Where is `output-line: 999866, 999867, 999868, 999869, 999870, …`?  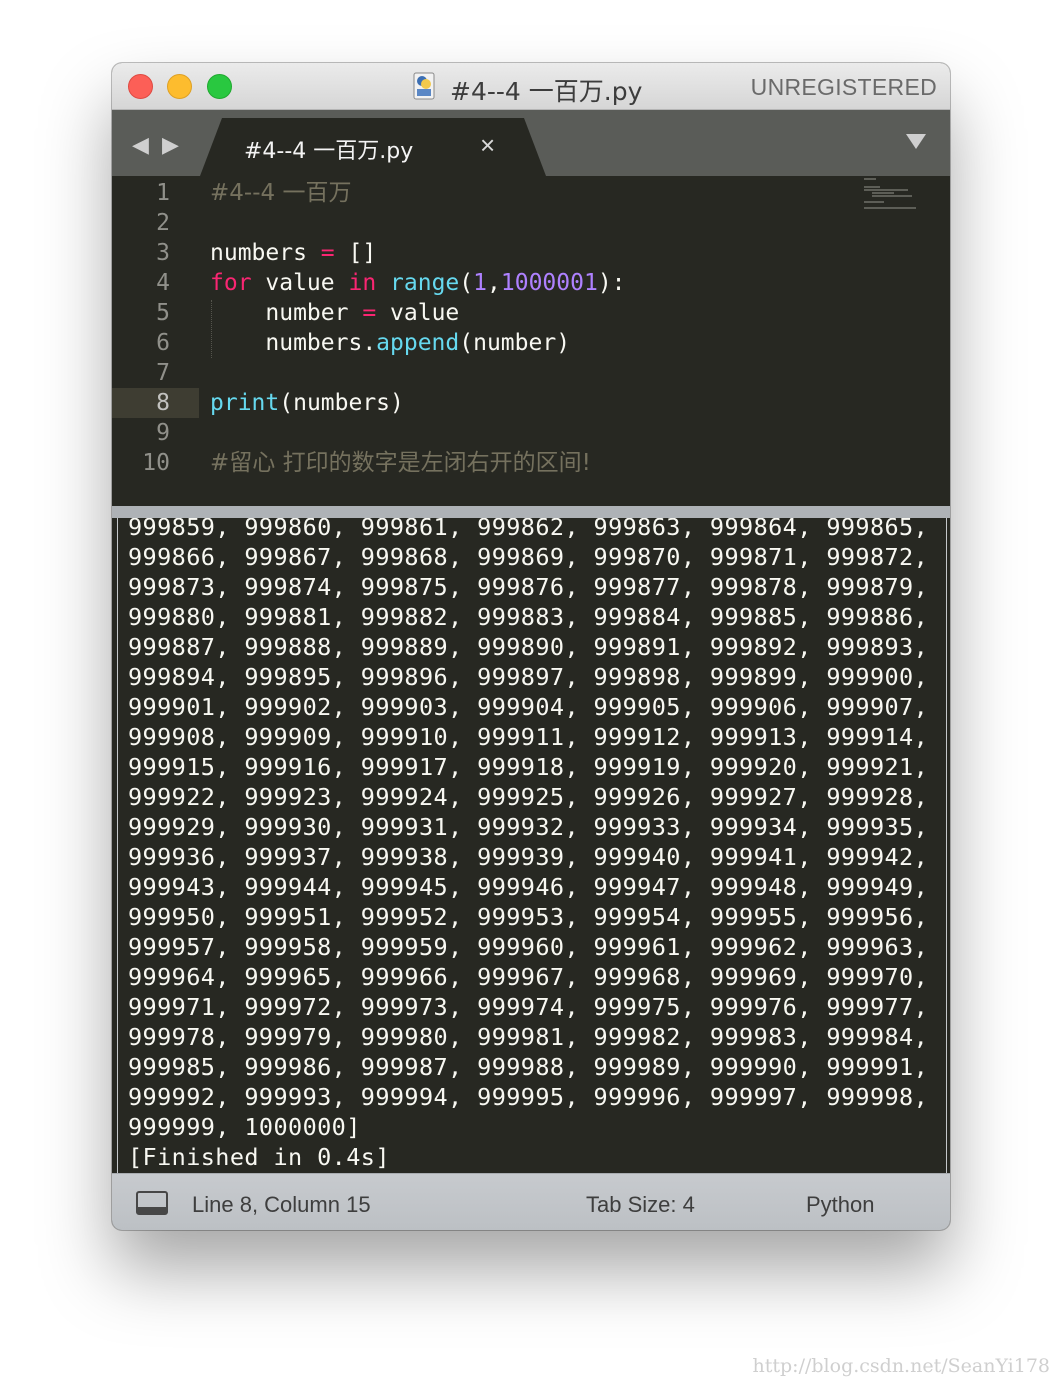
output-line: 999866, 999867, 999868, 999869, 999870, … is located at coordinates (528, 557).